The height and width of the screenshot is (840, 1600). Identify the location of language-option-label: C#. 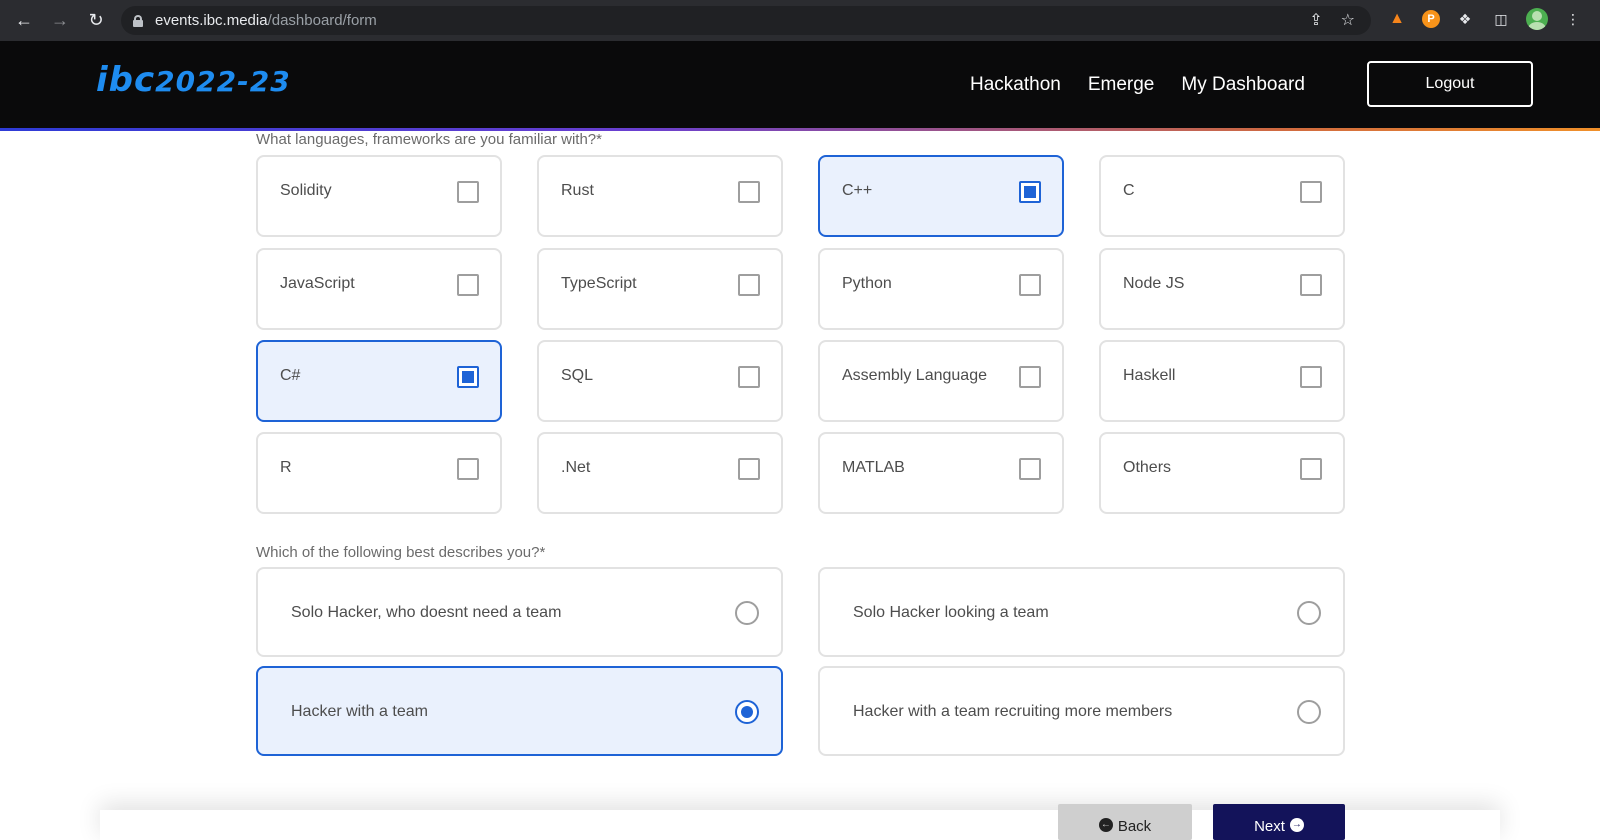
(290, 375).